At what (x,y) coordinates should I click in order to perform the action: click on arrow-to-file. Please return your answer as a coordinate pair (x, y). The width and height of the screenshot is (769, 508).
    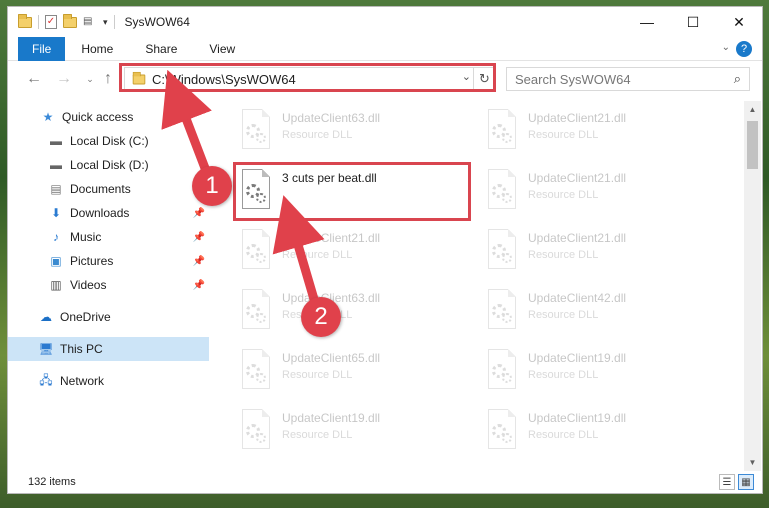
    Looking at the image, I should click on (298, 253).